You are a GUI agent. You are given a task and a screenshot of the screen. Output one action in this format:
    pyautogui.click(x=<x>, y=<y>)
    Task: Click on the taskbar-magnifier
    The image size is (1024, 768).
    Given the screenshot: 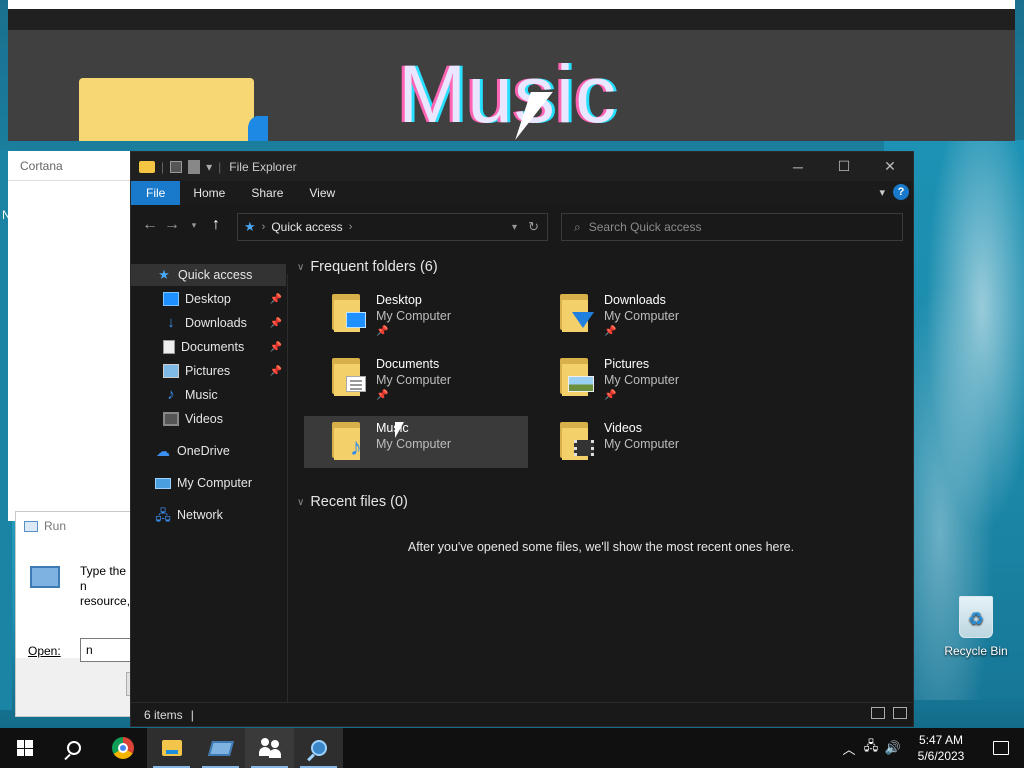 What is the action you would take?
    pyautogui.click(x=318, y=748)
    